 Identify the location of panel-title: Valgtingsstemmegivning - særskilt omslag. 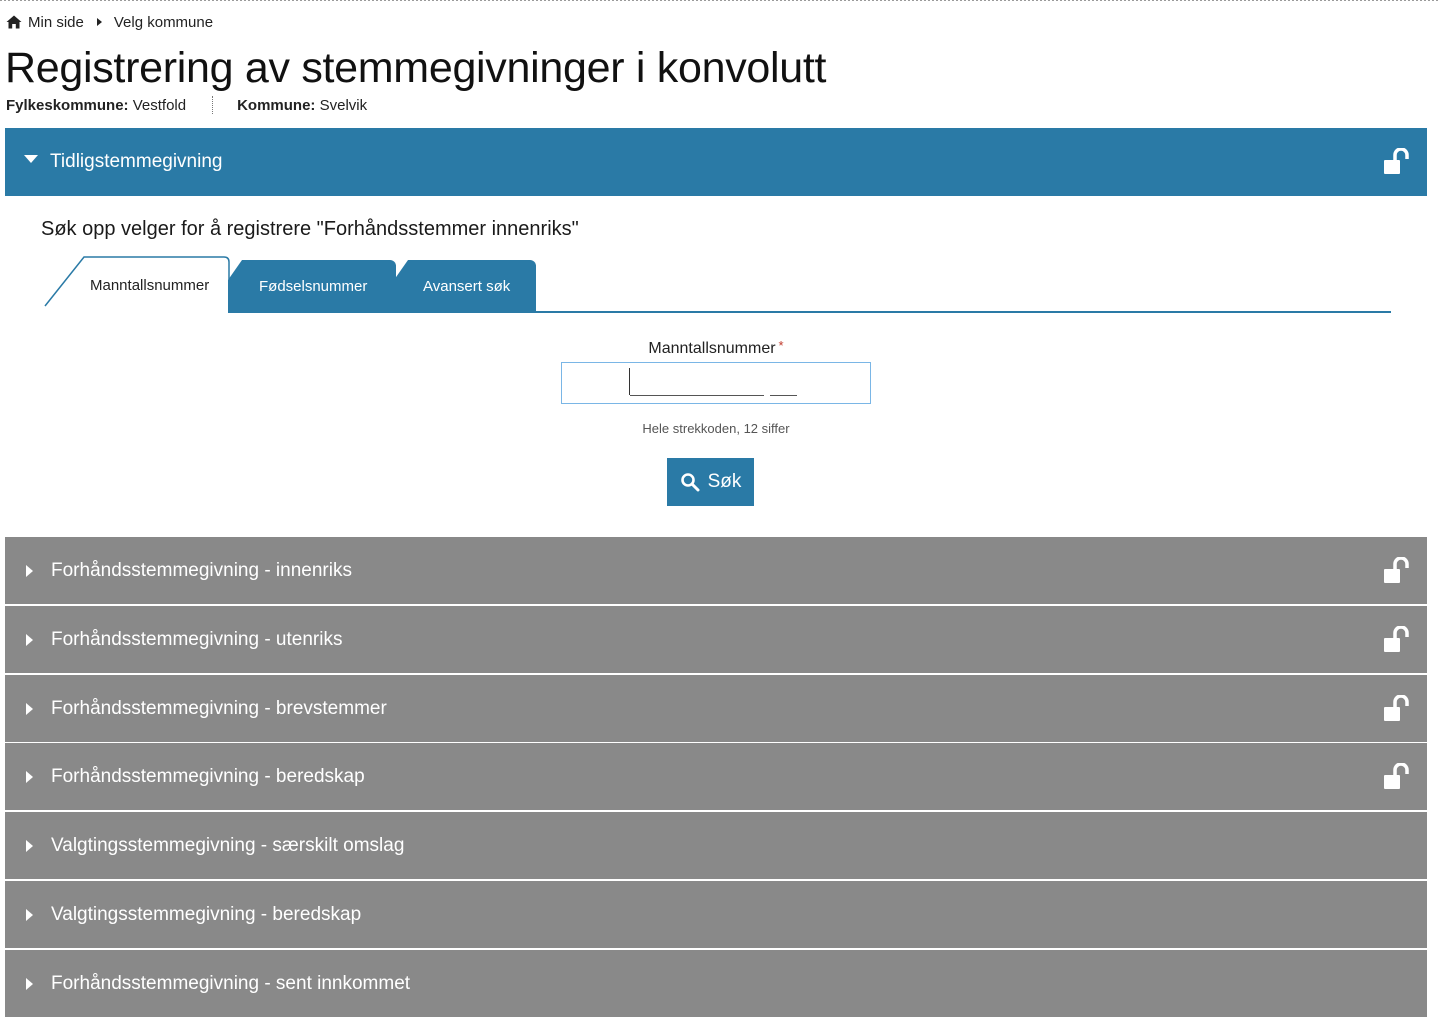
(228, 845).